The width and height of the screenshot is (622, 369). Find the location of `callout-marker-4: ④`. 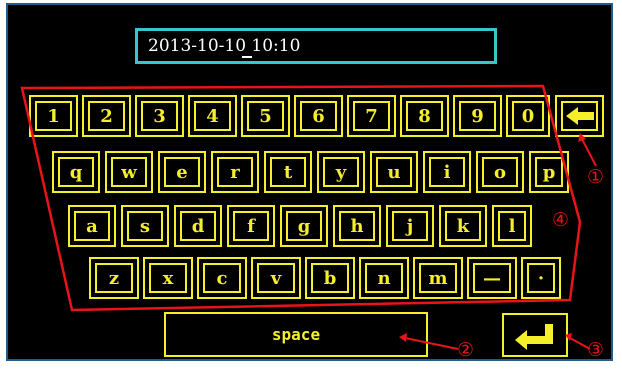

callout-marker-4: ④ is located at coordinates (561, 220).